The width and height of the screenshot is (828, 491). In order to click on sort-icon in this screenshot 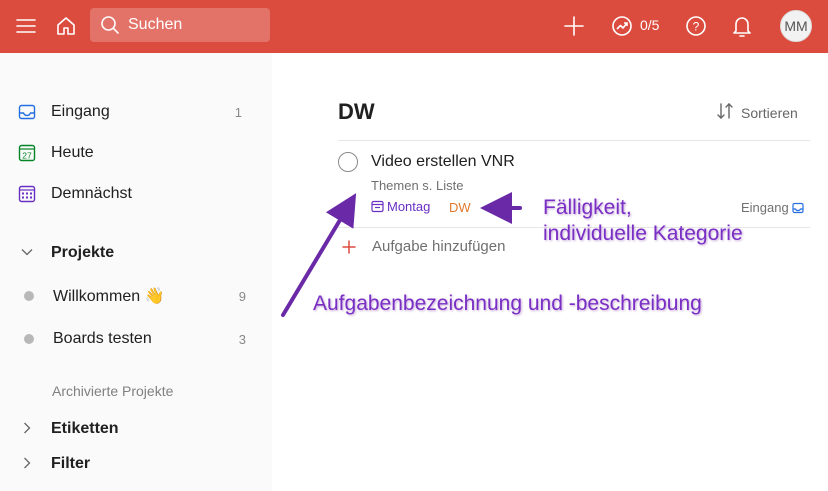, I will do `click(725, 112)`.